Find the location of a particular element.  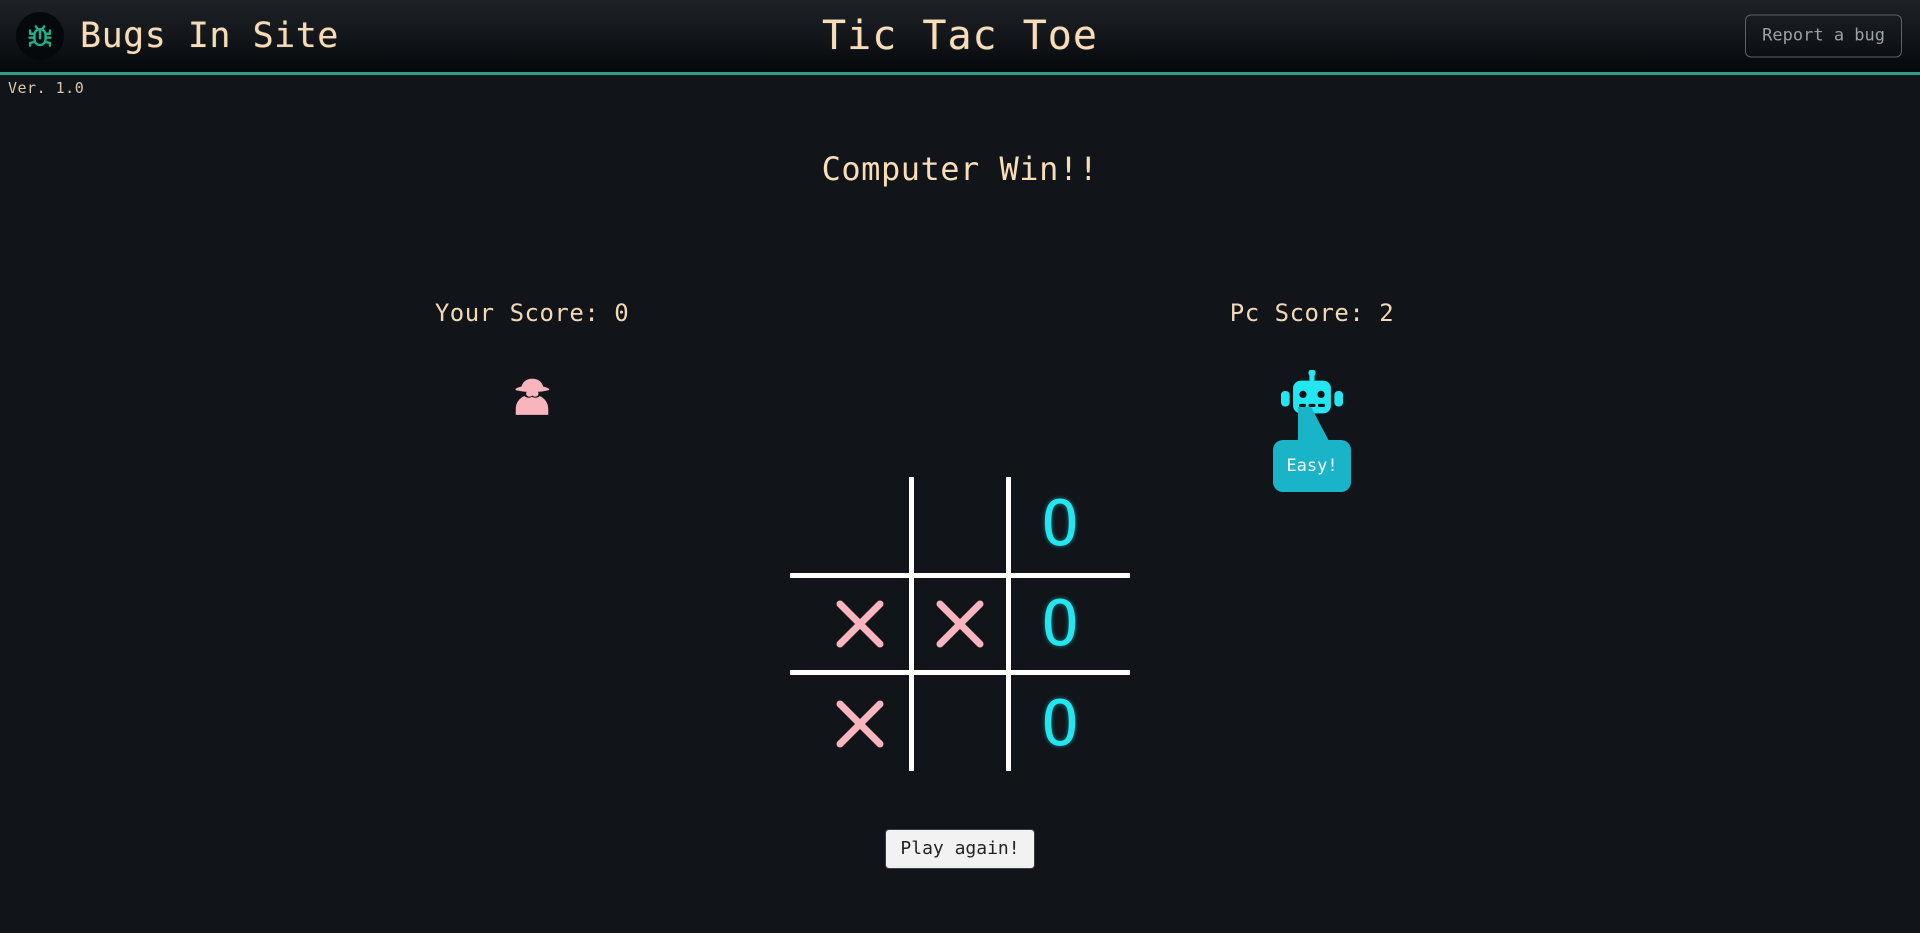

computer-score-label: Pc Score: 2 is located at coordinates (1312, 313).